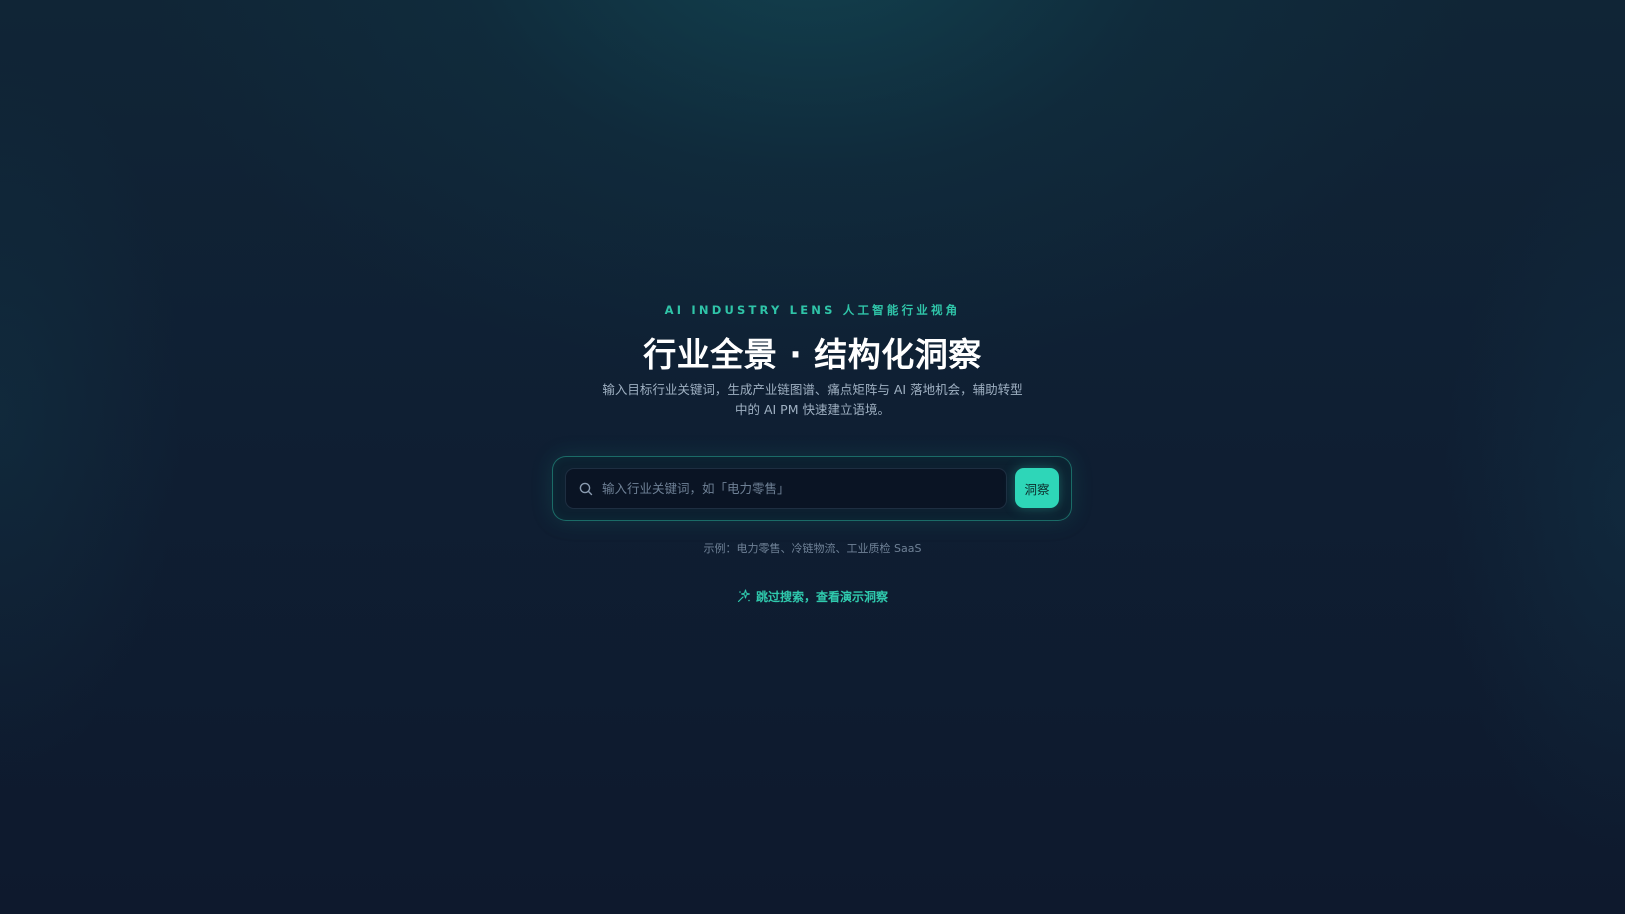  I want to click on example-keywords: 示例：电力零售、冷链物流、工业质检 SaaS, so click(812, 548).